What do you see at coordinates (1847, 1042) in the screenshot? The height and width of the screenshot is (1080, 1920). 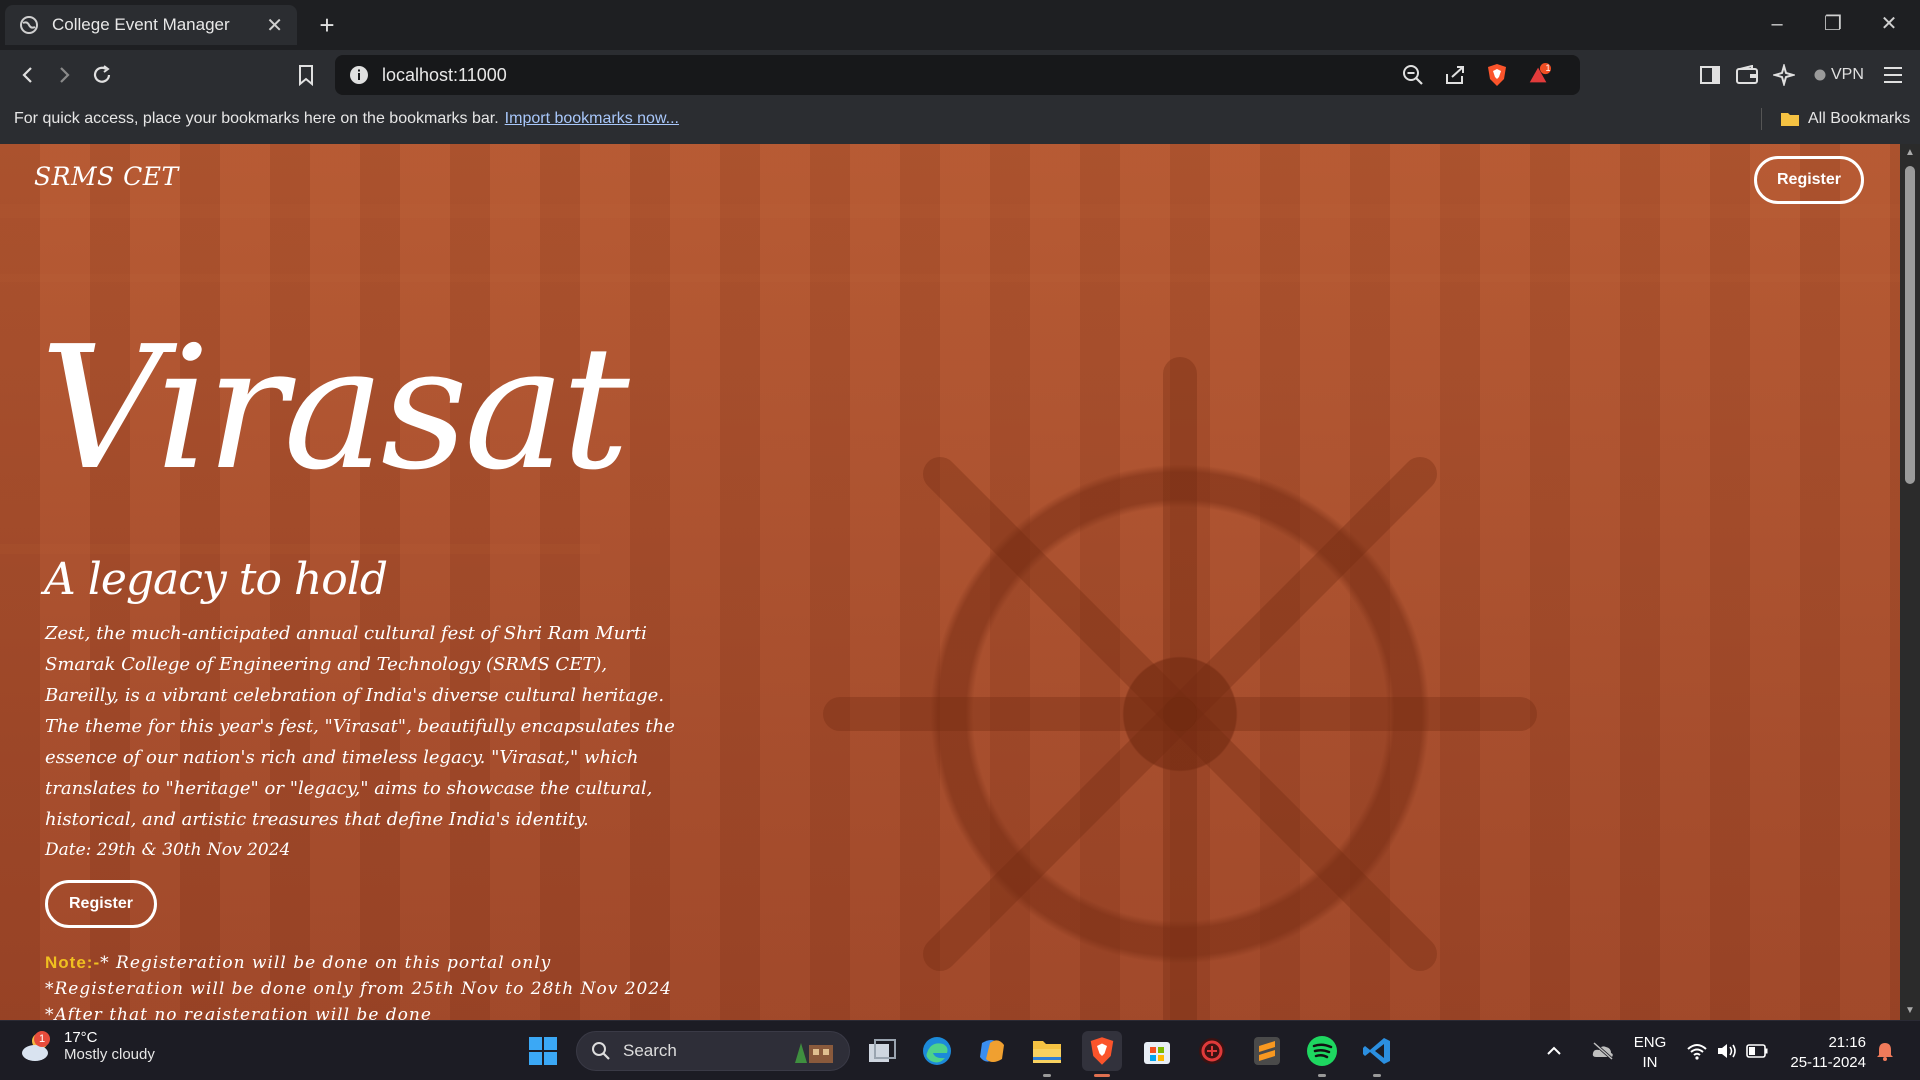 I see `clock-time: 21:16` at bounding box center [1847, 1042].